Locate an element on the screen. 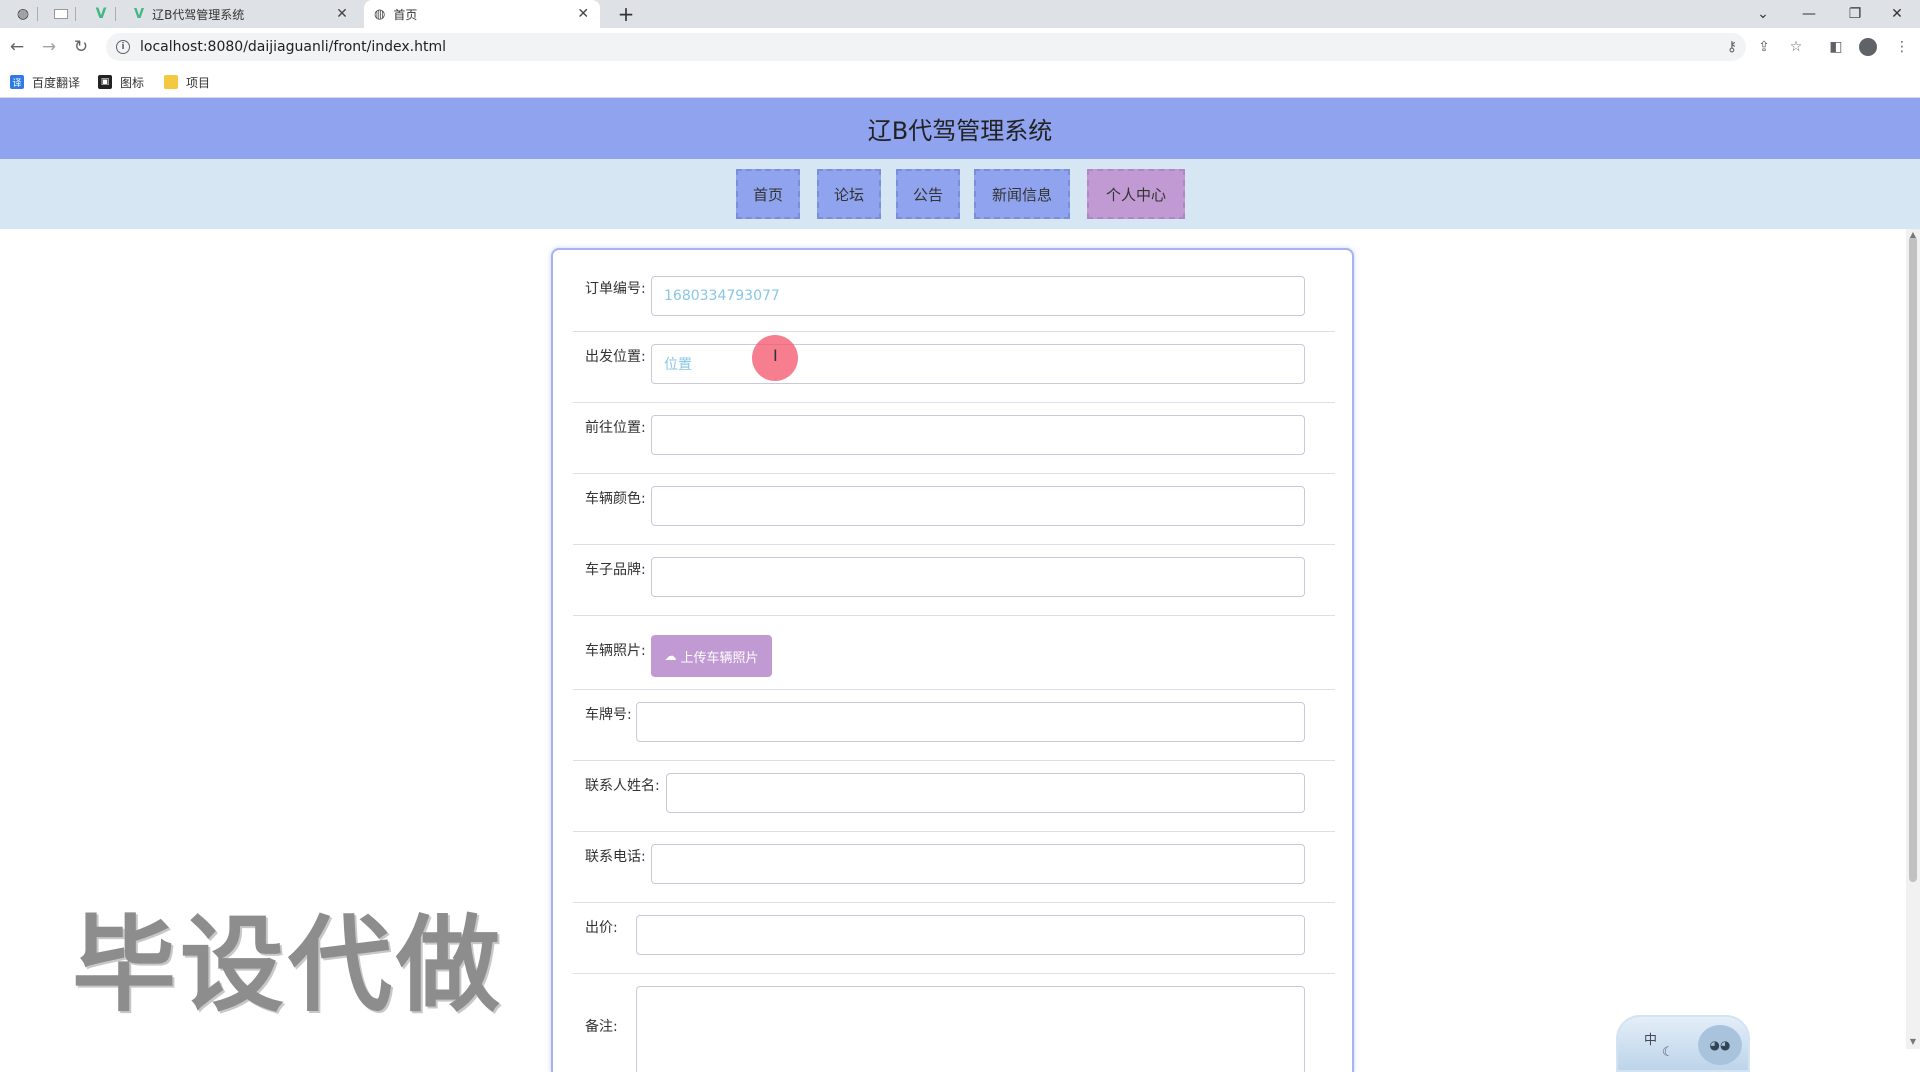 This screenshot has height=1072, width=1920. close-window-icon: ✕ is located at coordinates (1897, 14).